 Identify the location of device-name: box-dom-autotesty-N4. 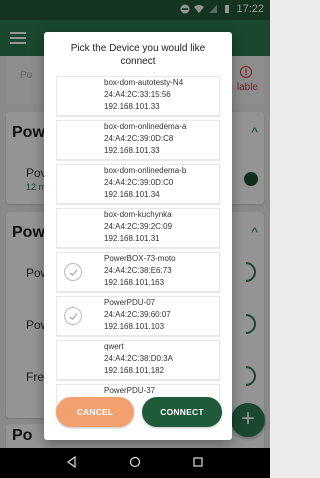
(144, 82).